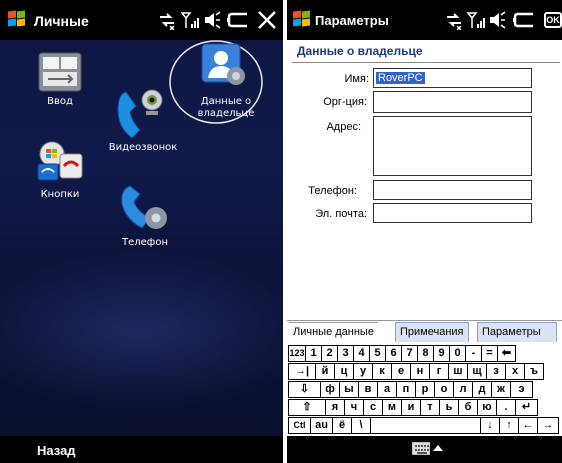 The height and width of the screenshot is (463, 562). What do you see at coordinates (506, 353) in the screenshot?
I see `key: ⬅` at bounding box center [506, 353].